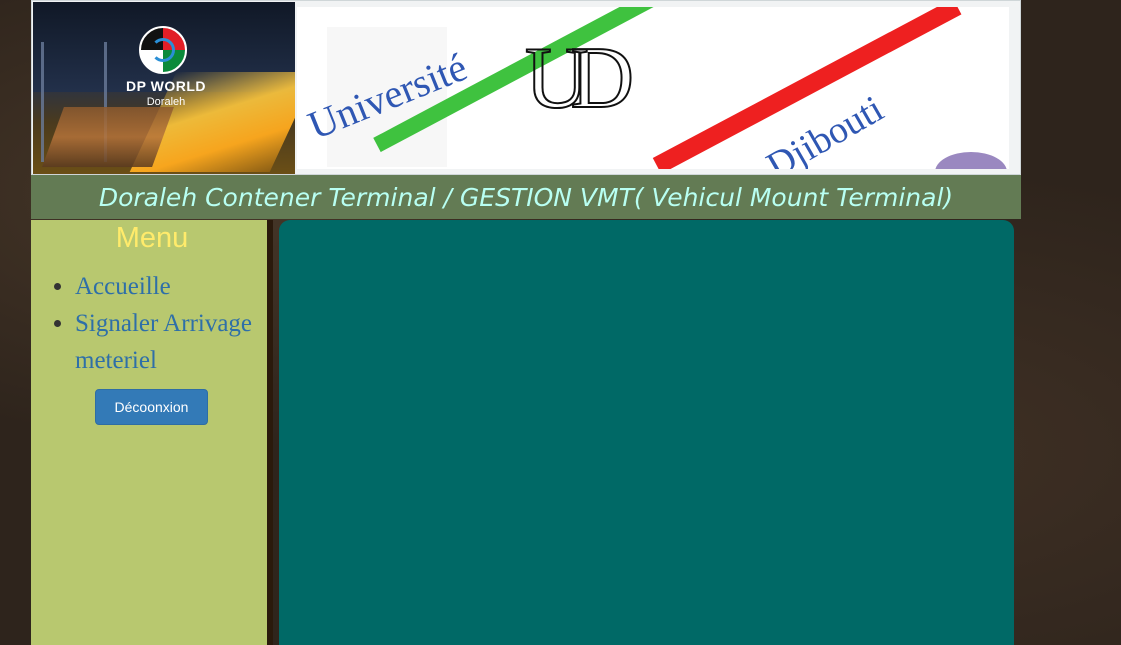 Image resolution: width=1121 pixels, height=645 pixels. I want to click on menu-link-accueille: Accueille, so click(123, 286).